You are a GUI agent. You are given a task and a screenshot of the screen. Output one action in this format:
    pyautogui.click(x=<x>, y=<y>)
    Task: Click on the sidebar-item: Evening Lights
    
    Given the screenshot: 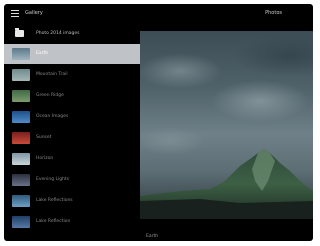 What is the action you would take?
    pyautogui.click(x=72, y=180)
    